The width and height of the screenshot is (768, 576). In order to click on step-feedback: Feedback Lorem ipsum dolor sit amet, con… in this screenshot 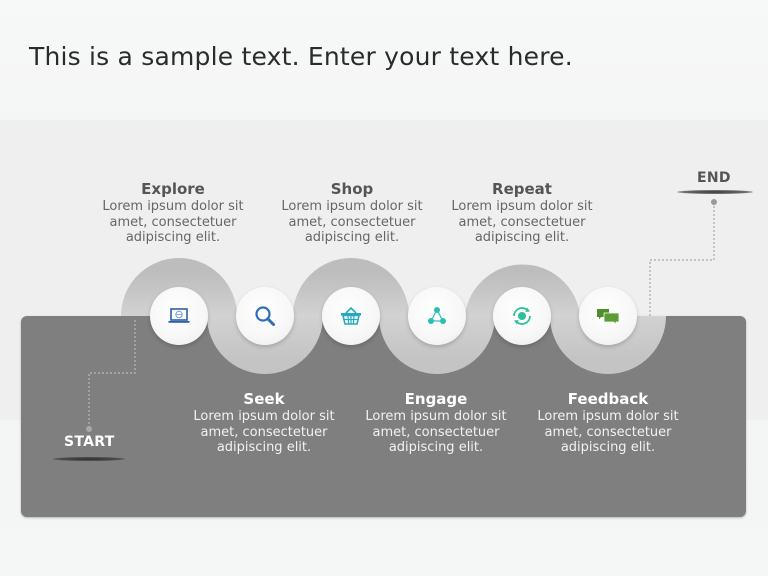, I will do `click(608, 423)`.